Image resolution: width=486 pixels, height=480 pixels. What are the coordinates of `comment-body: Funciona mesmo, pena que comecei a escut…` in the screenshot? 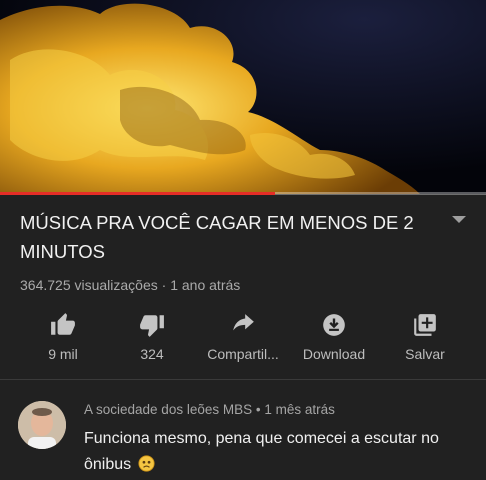 It's located at (279, 452).